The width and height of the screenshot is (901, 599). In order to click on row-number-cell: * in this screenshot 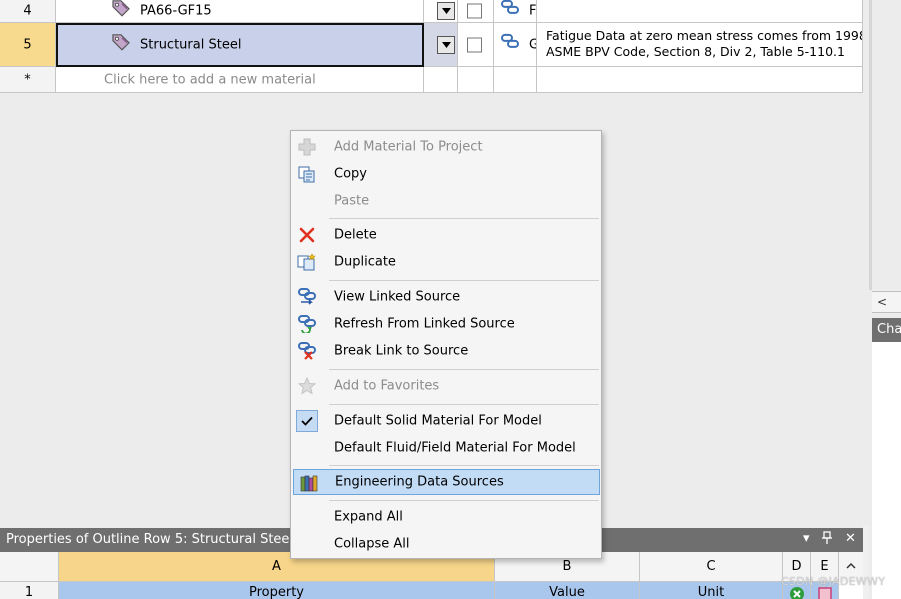, I will do `click(28, 80)`.